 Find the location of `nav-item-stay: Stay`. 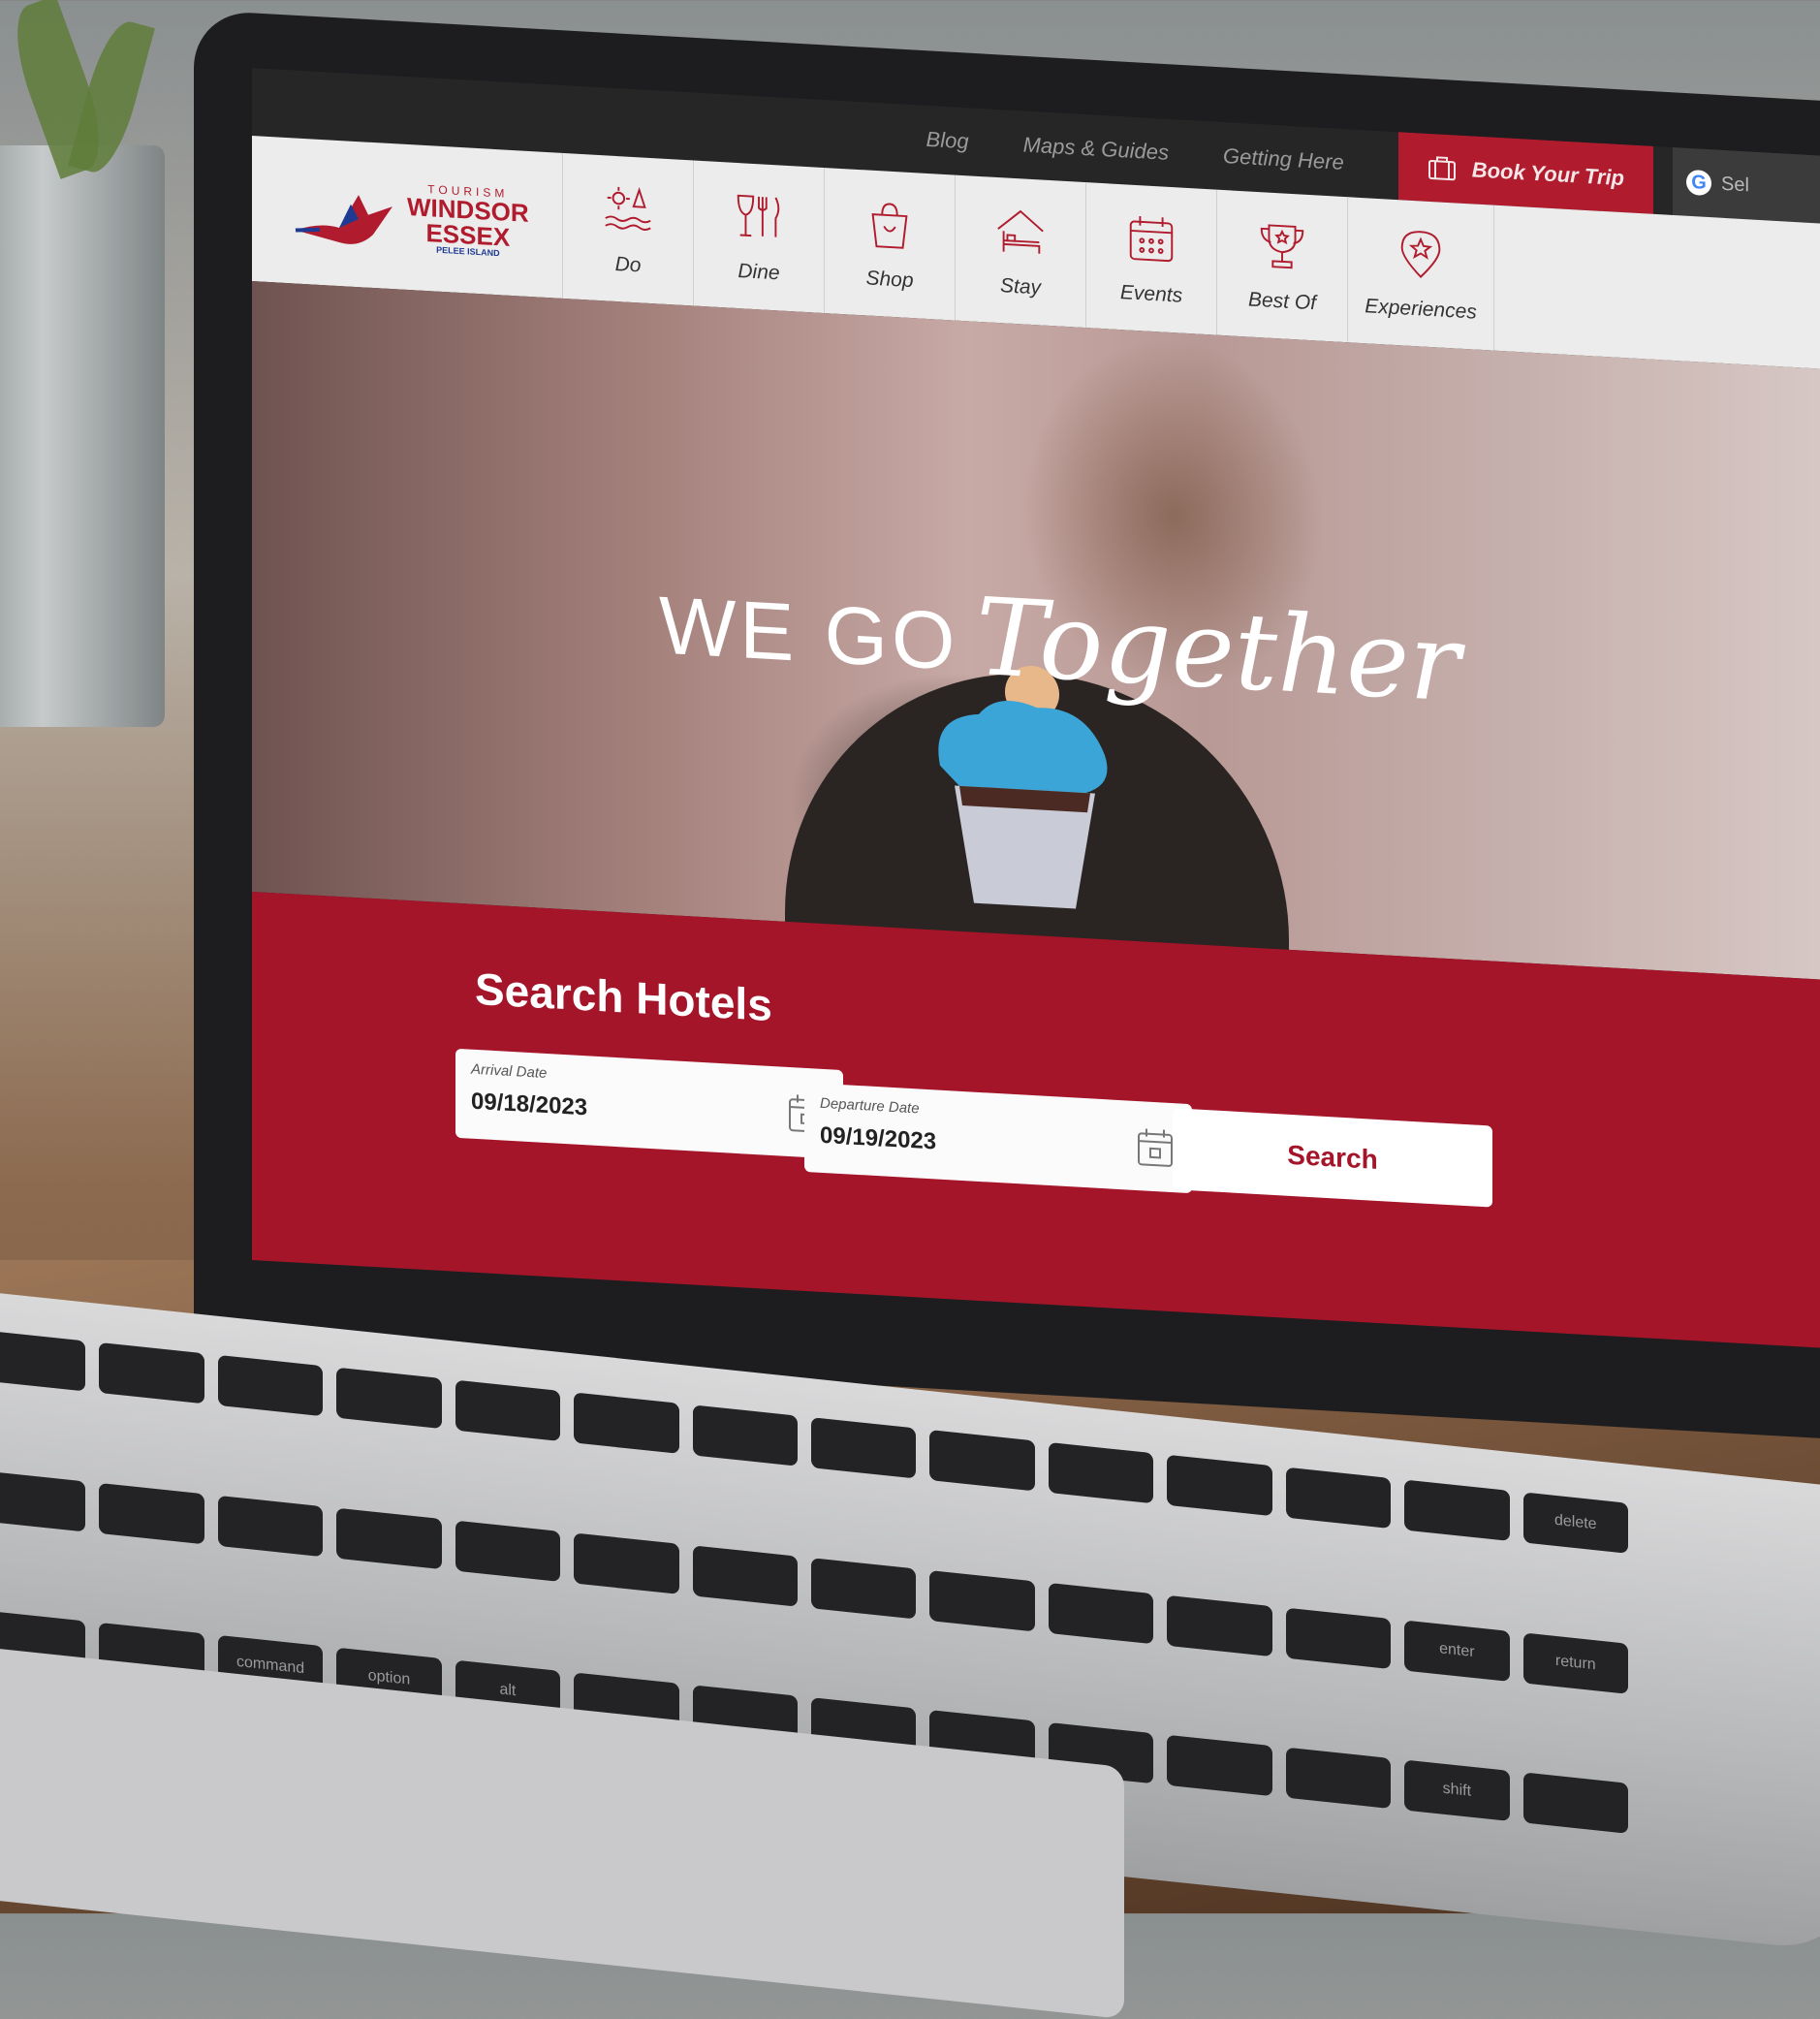

nav-item-stay: Stay is located at coordinates (1021, 252).